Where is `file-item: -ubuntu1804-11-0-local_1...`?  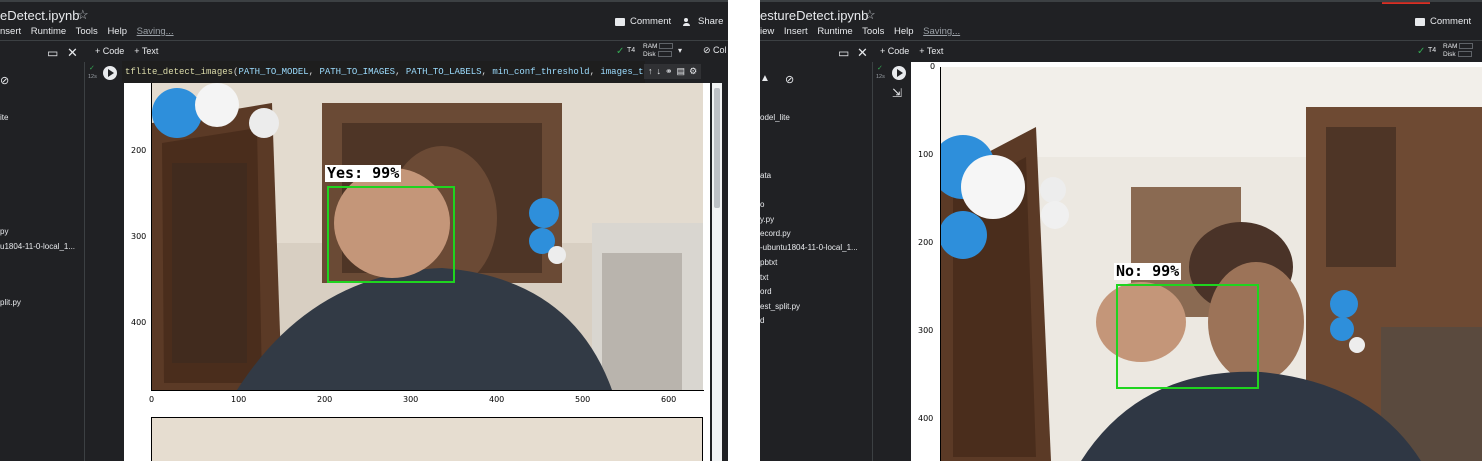 file-item: -ubuntu1804-11-0-local_1... is located at coordinates (809, 247).